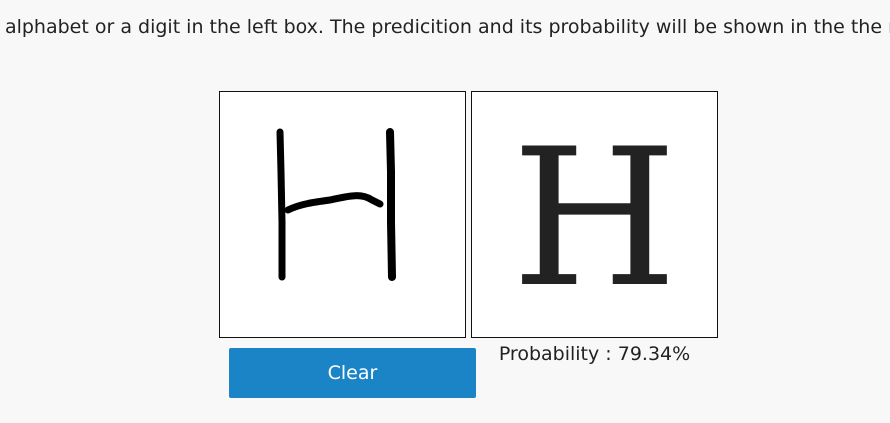 Image resolution: width=890 pixels, height=423 pixels. Describe the element at coordinates (391, 204) in the screenshot. I see `stroke-right-vertical` at that location.